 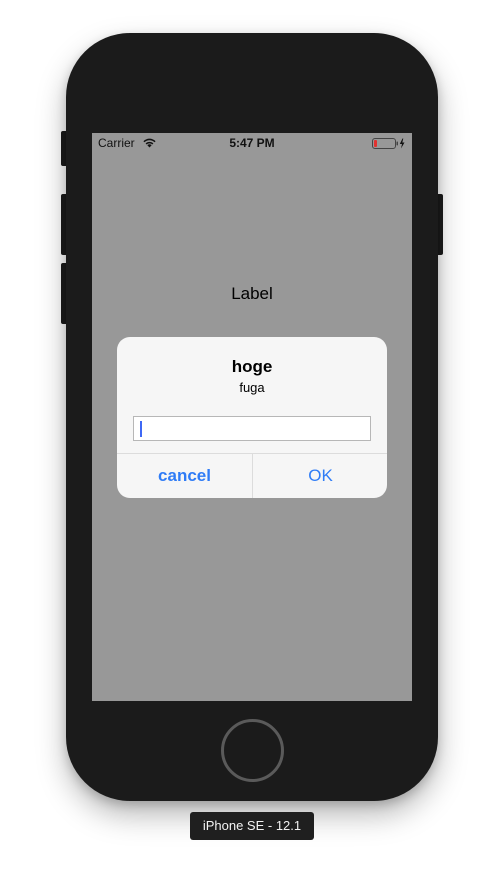 What do you see at coordinates (320, 476) in the screenshot?
I see `ok-button: OK` at bounding box center [320, 476].